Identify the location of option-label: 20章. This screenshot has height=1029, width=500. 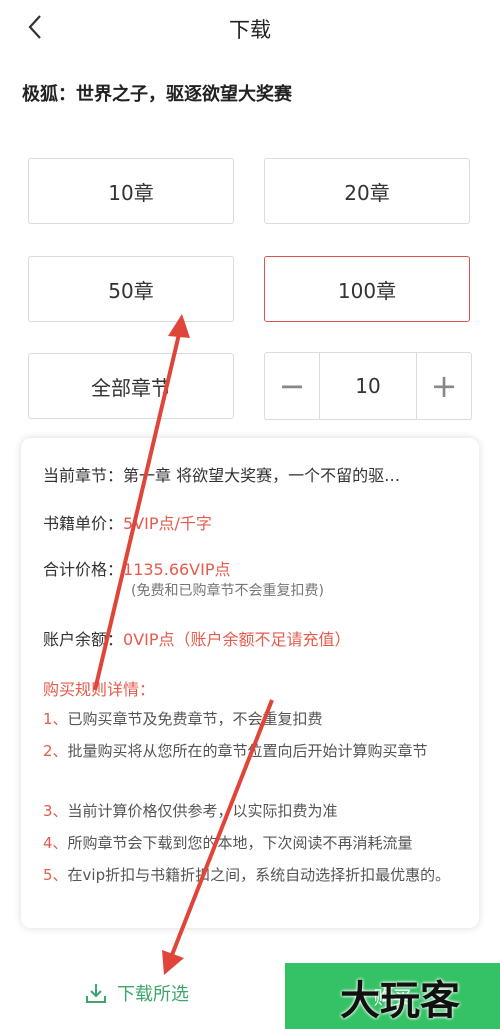
(367, 192).